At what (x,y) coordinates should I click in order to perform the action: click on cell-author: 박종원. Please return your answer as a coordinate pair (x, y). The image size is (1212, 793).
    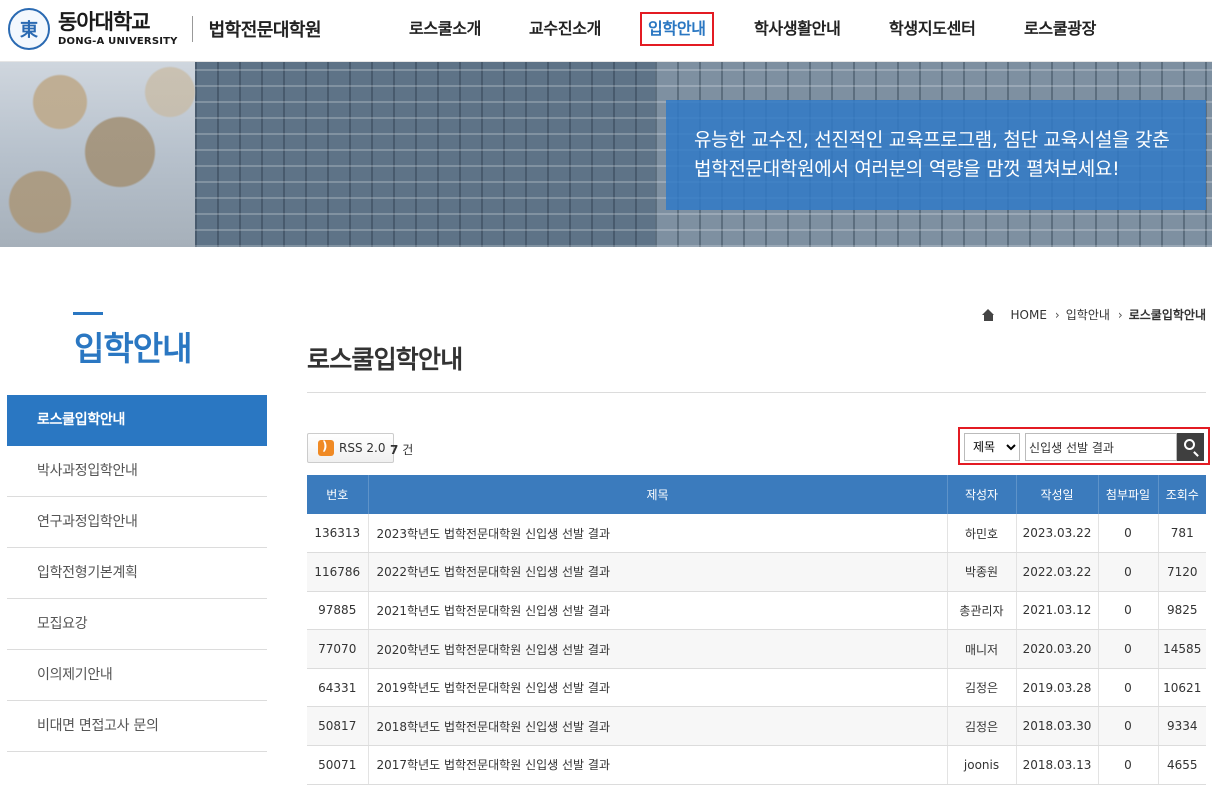
    Looking at the image, I should click on (982, 572).